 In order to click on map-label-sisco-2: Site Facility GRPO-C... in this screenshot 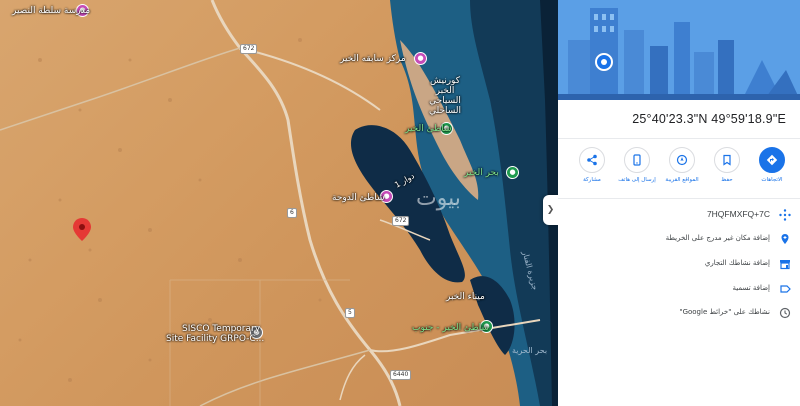, I will do `click(215, 339)`.